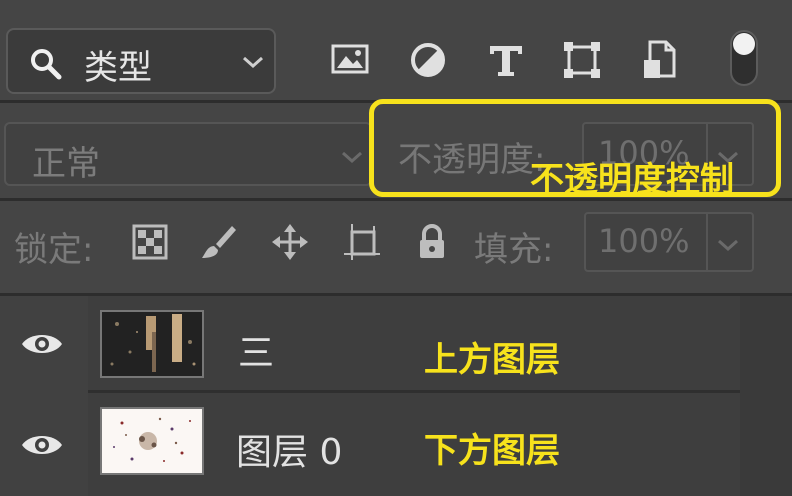 Image resolution: width=792 pixels, height=496 pixels. I want to click on toggle-knob, so click(744, 44).